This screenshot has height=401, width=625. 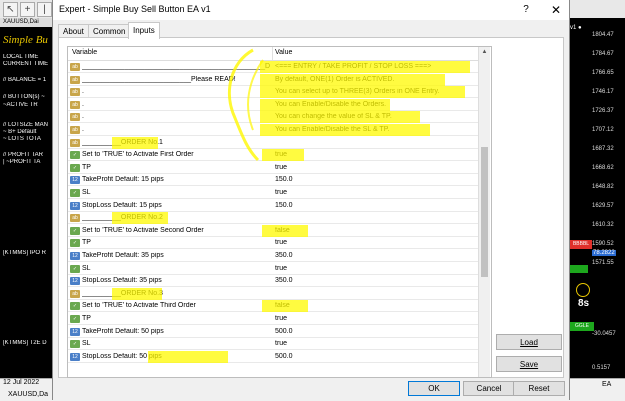 I want to click on column-divider, so click(x=272, y=53).